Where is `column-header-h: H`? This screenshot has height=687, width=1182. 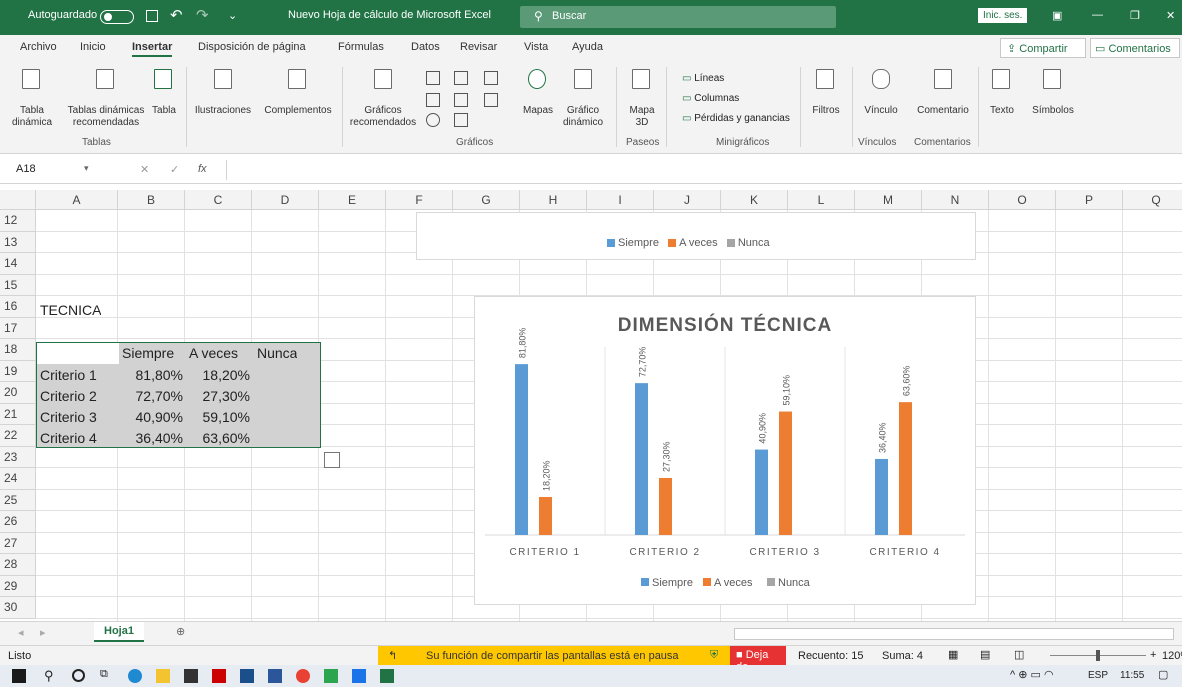
column-header-h: H is located at coordinates (553, 200).